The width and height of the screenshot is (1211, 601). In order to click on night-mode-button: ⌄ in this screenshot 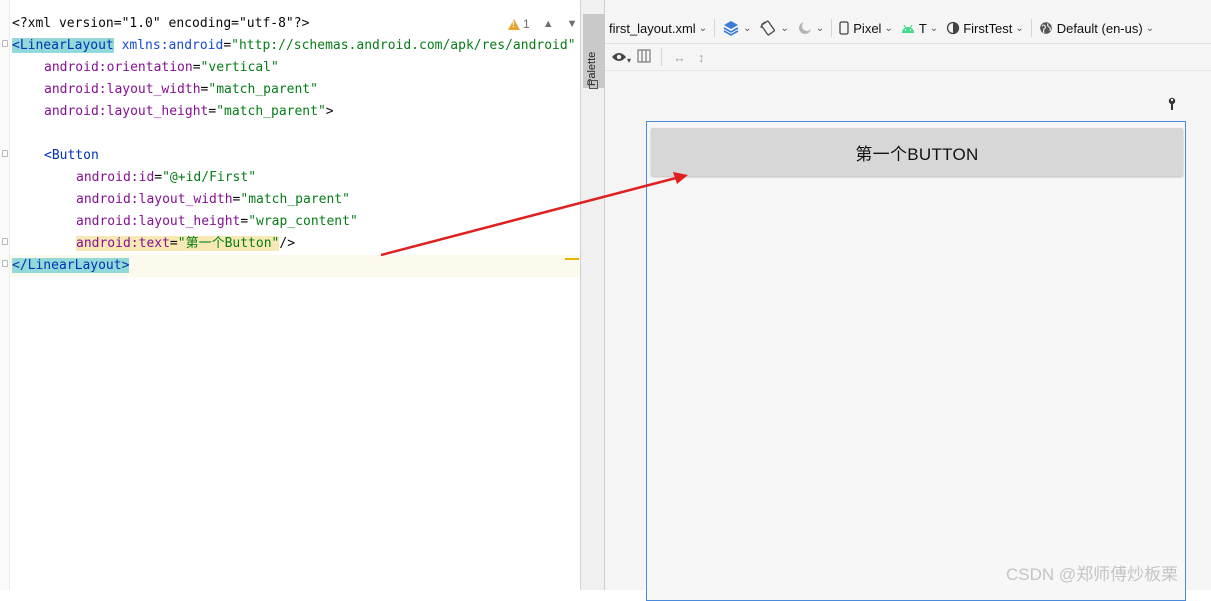, I will do `click(810, 28)`.